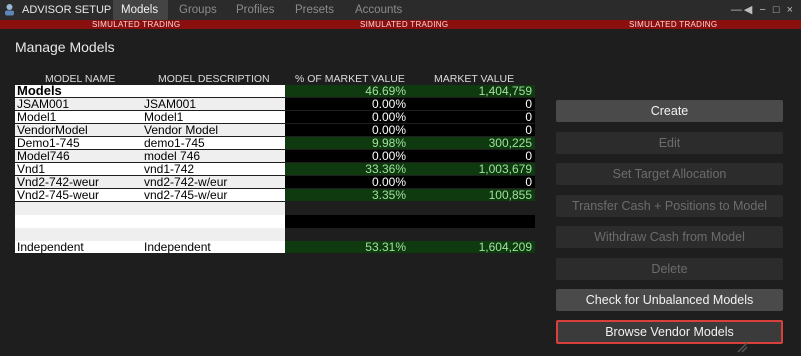  What do you see at coordinates (275, 143) in the screenshot?
I see `table-row: Demo1-745 demo1-745 9.98% 300,225` at bounding box center [275, 143].